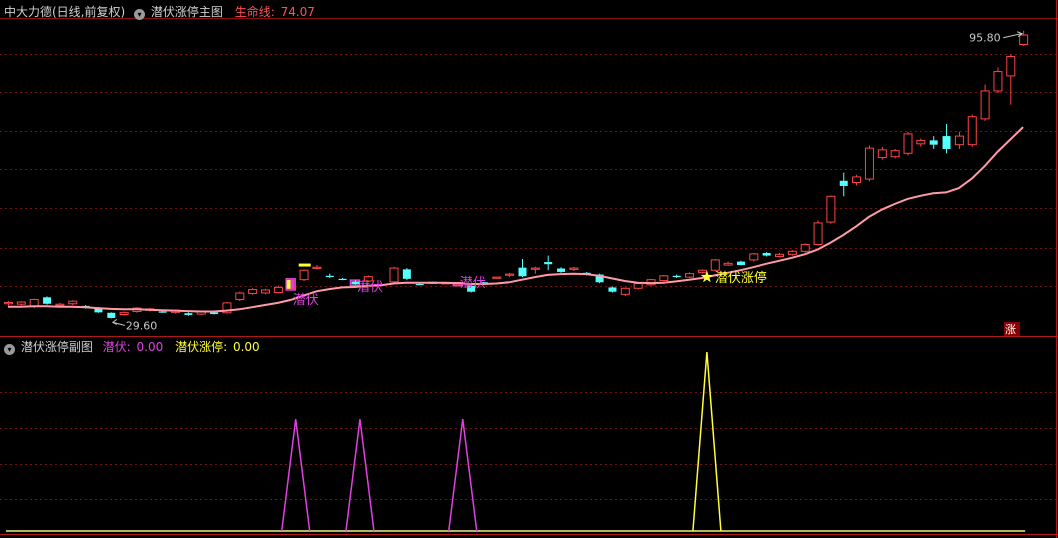  What do you see at coordinates (254, 12) in the screenshot?
I see `life-line-label: 生命线:` at bounding box center [254, 12].